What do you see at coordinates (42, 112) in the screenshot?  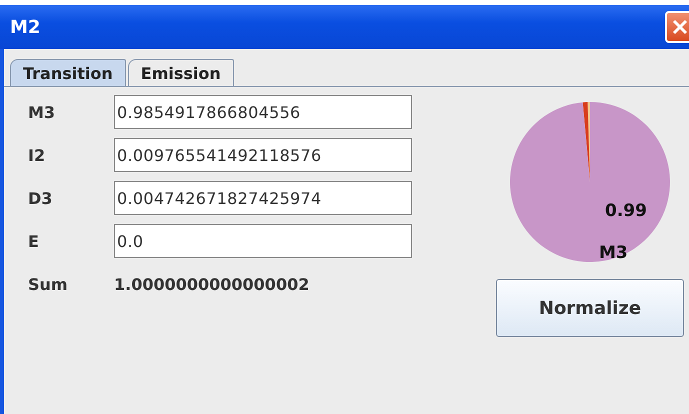 I see `field-label: M3` at bounding box center [42, 112].